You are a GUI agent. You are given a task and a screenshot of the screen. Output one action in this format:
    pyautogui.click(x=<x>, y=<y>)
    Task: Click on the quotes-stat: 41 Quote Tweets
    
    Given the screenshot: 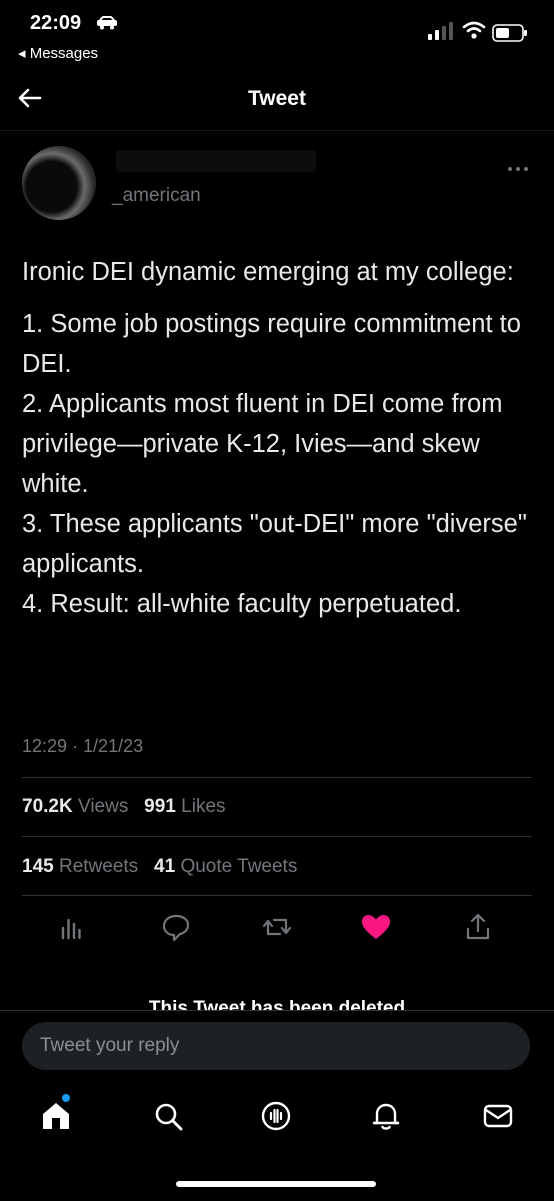 What is the action you would take?
    pyautogui.click(x=225, y=866)
    